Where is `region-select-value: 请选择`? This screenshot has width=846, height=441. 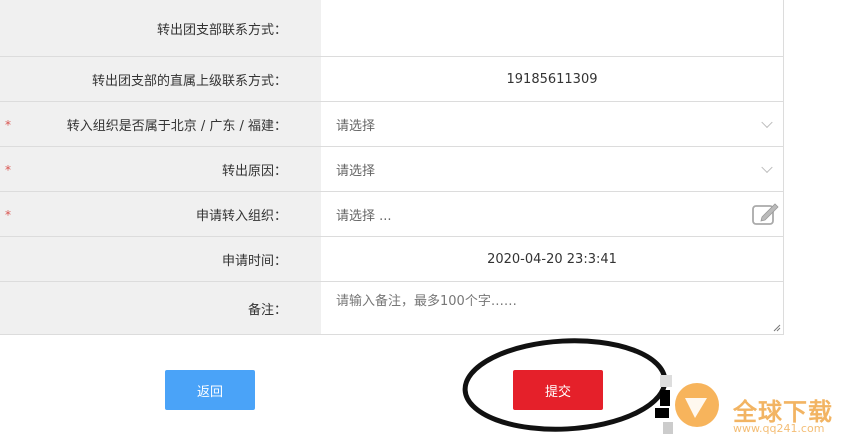 region-select-value: 请选择 is located at coordinates (356, 126).